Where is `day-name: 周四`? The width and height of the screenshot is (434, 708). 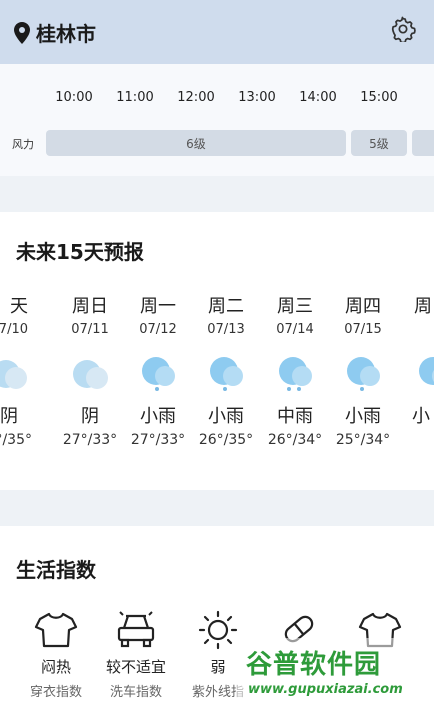 day-name: 周四 is located at coordinates (363, 306).